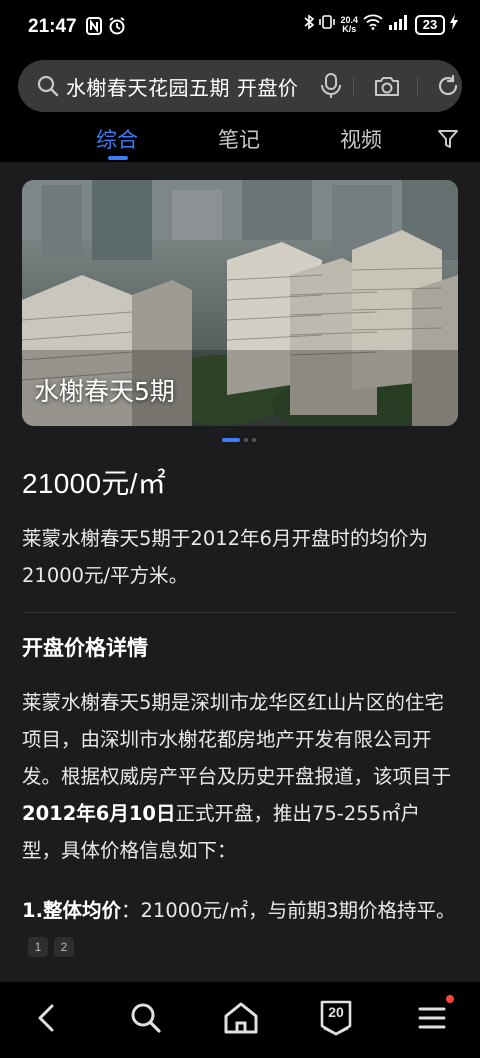 Image resolution: width=480 pixels, height=1058 pixels. Describe the element at coordinates (448, 88) in the screenshot. I see `refresh-icon` at that location.